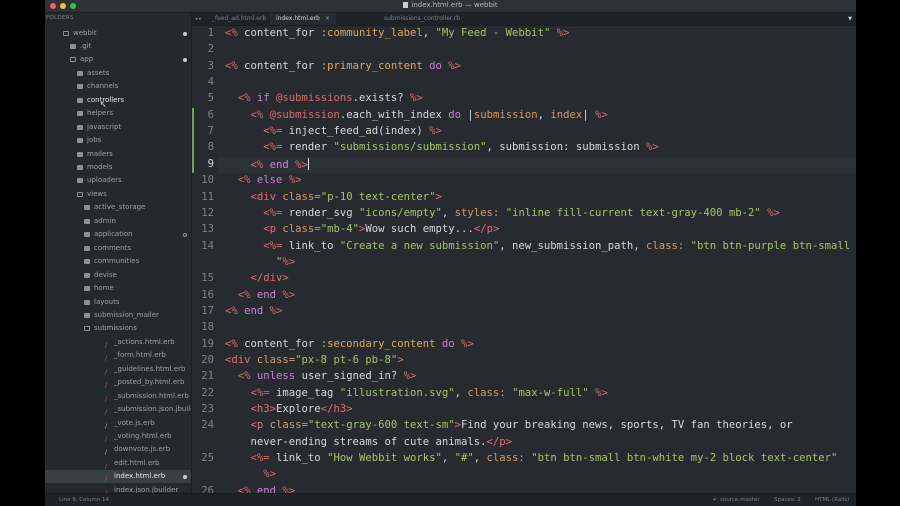 This screenshot has height=506, width=900. I want to click on tree-row-vote-js-erb: / _vote.js.erb, so click(118, 423).